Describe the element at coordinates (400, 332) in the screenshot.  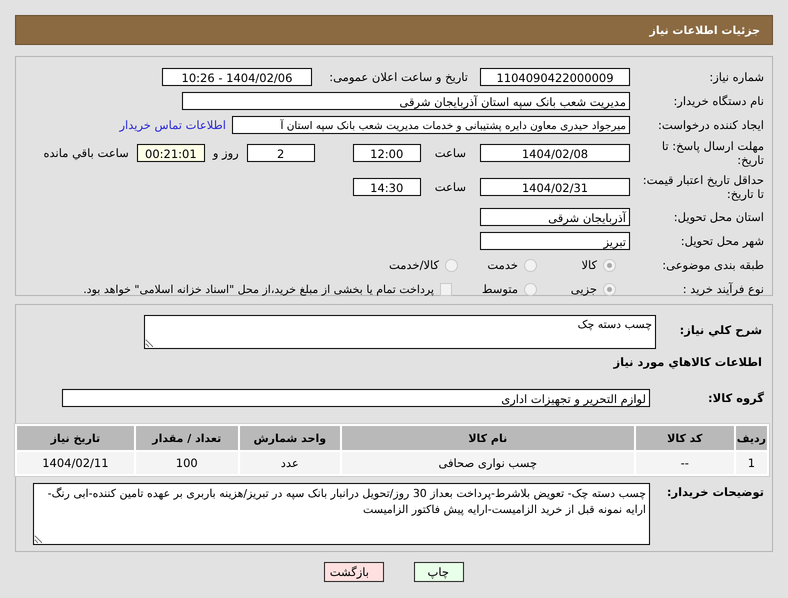
I see `summary-field: چسب دسته چک` at that location.